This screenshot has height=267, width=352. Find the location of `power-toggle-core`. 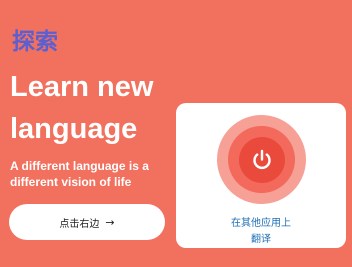

power-toggle-core is located at coordinates (261, 159).